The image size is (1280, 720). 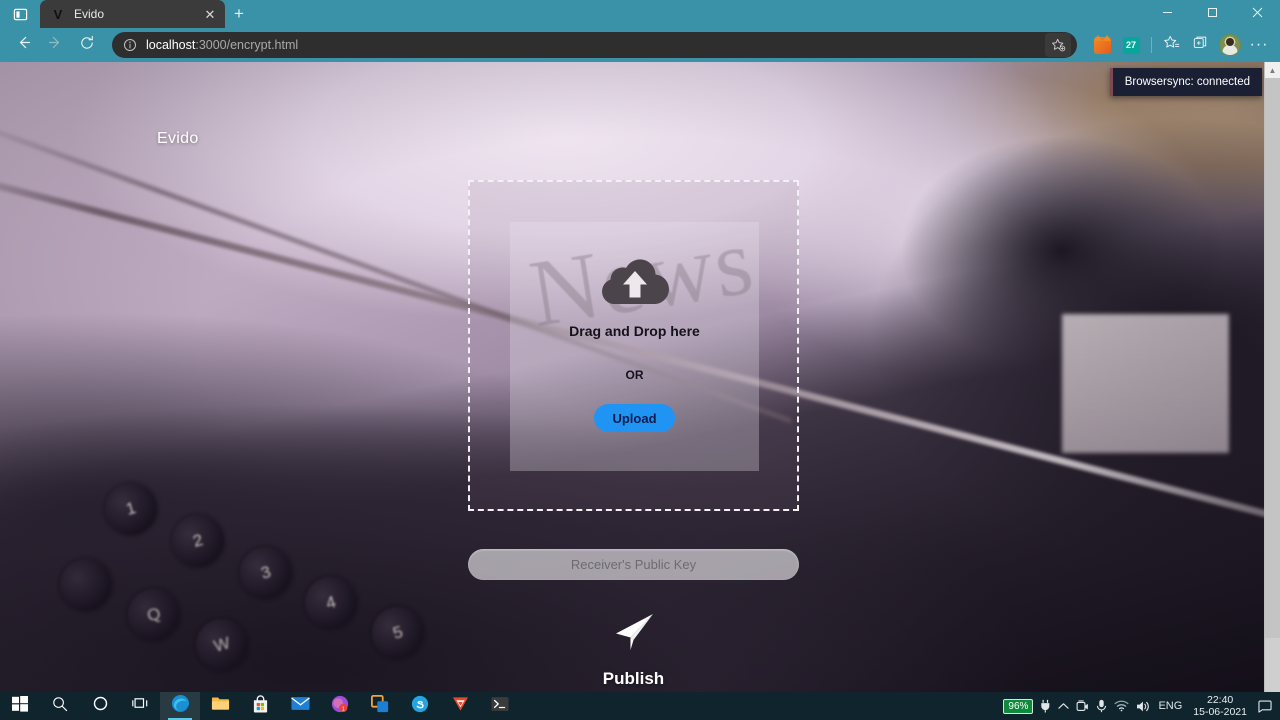 I want to click on fox-extension-button, so click(x=1102, y=45).